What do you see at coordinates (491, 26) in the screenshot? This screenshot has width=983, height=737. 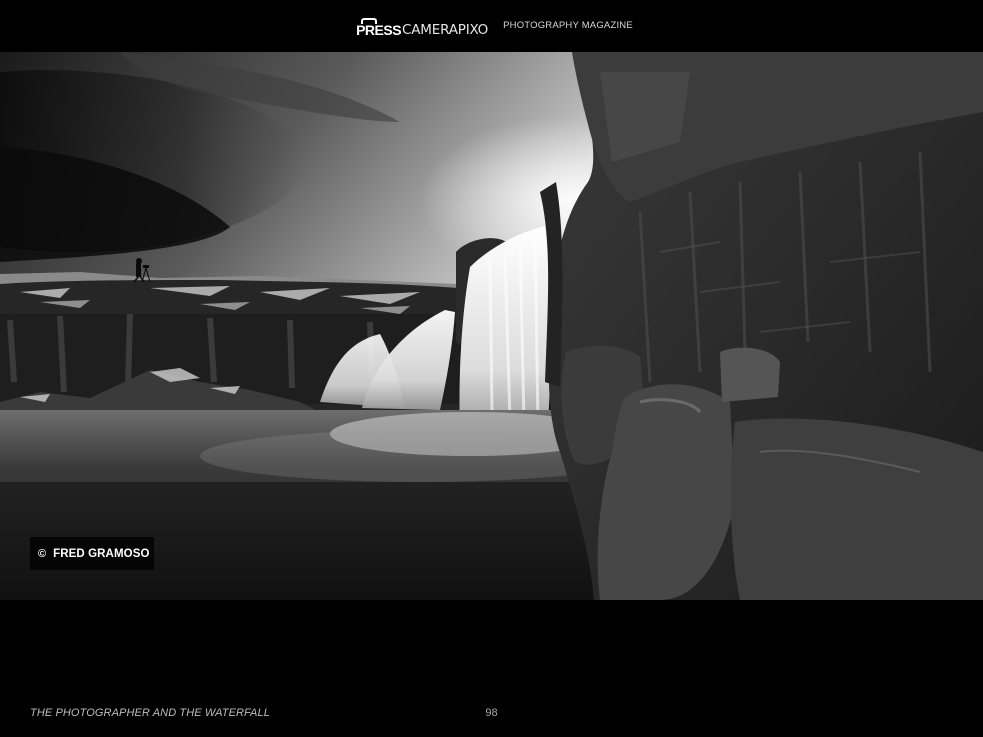 I see `masthead: PRESS CAMERAPIXO PHOTOGRAPHY MAGAZINE` at bounding box center [491, 26].